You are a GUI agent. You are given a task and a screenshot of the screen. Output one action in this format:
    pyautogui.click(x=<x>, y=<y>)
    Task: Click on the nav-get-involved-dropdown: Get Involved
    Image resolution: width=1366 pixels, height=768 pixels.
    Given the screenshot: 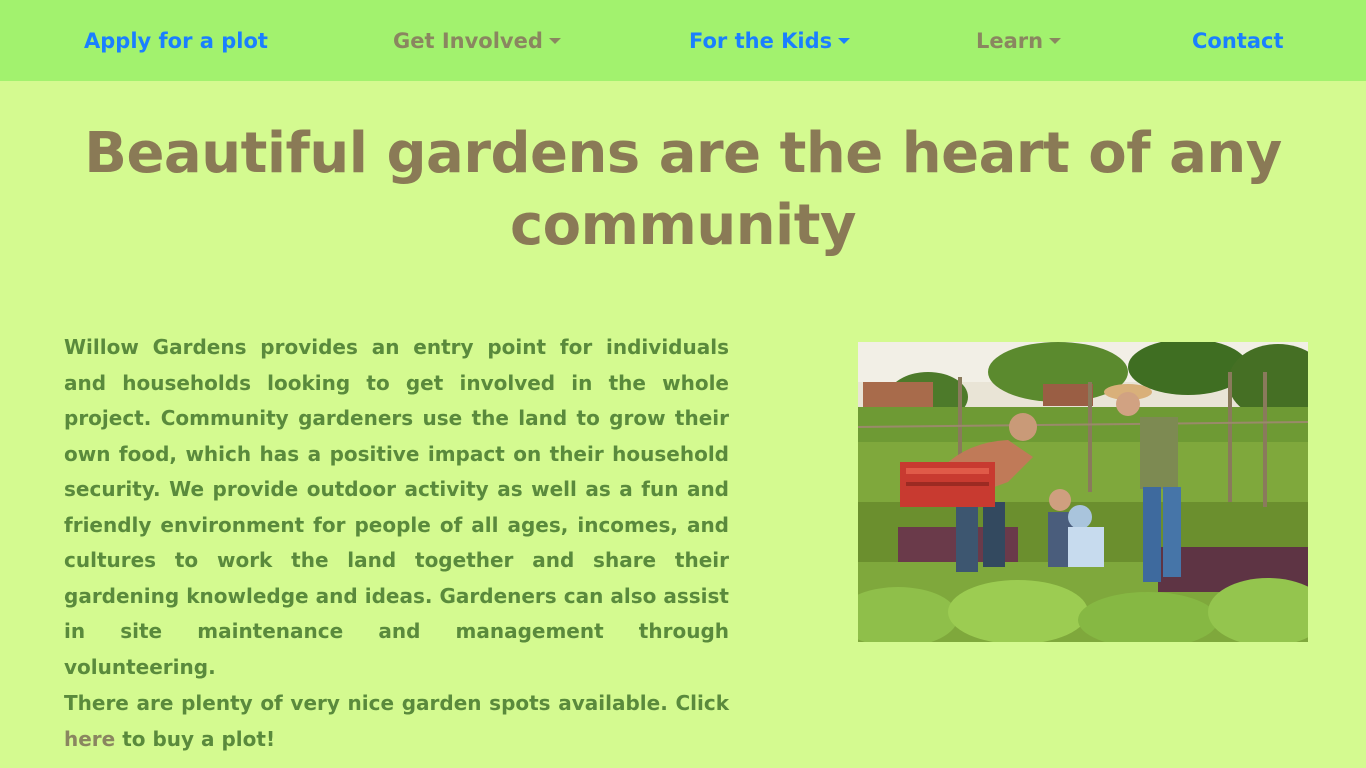 What is the action you would take?
    pyautogui.click(x=477, y=41)
    